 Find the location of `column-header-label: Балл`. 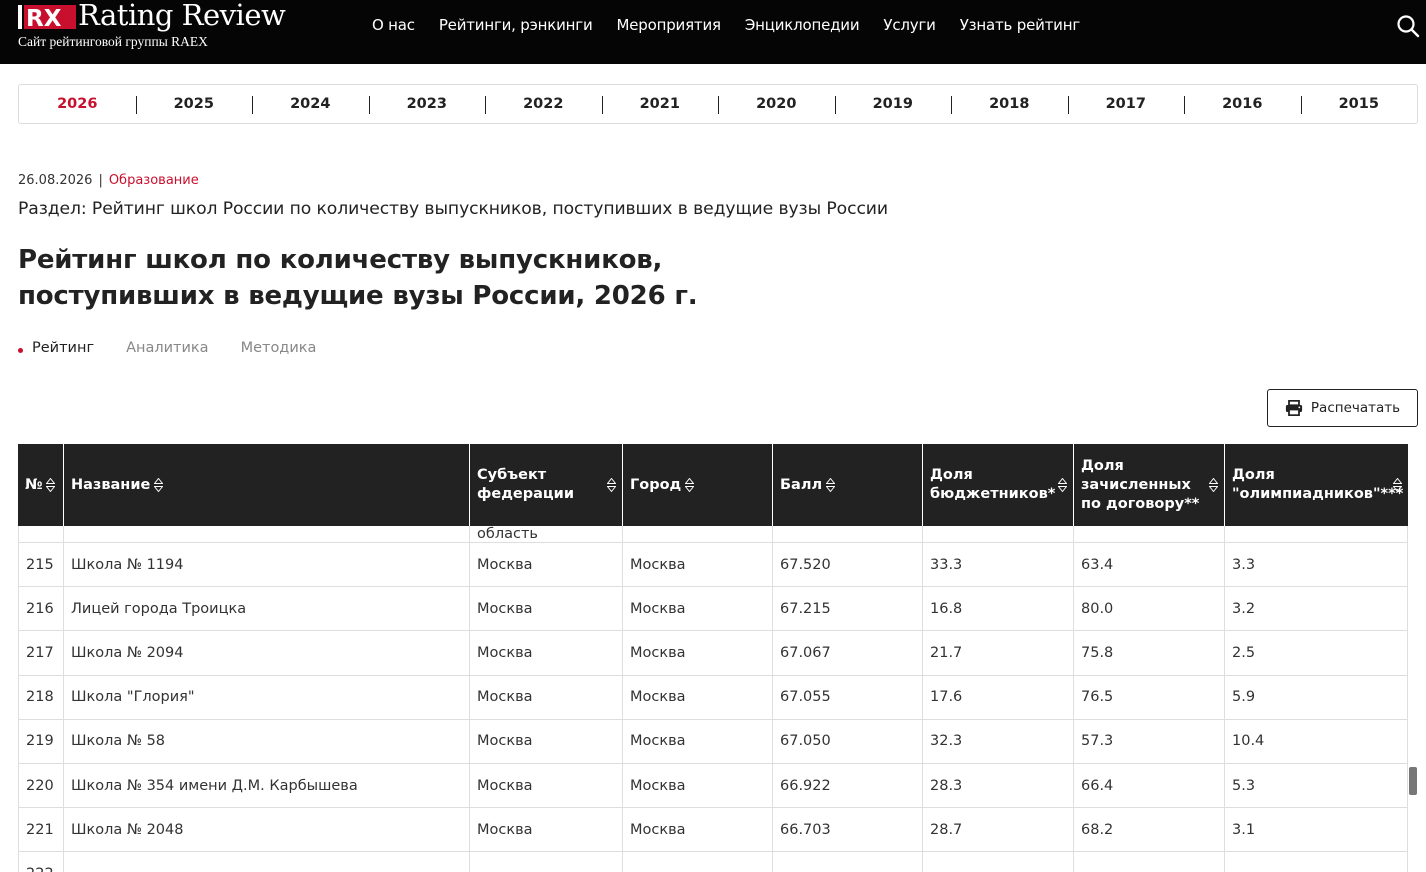

column-header-label: Балл is located at coordinates (801, 484).